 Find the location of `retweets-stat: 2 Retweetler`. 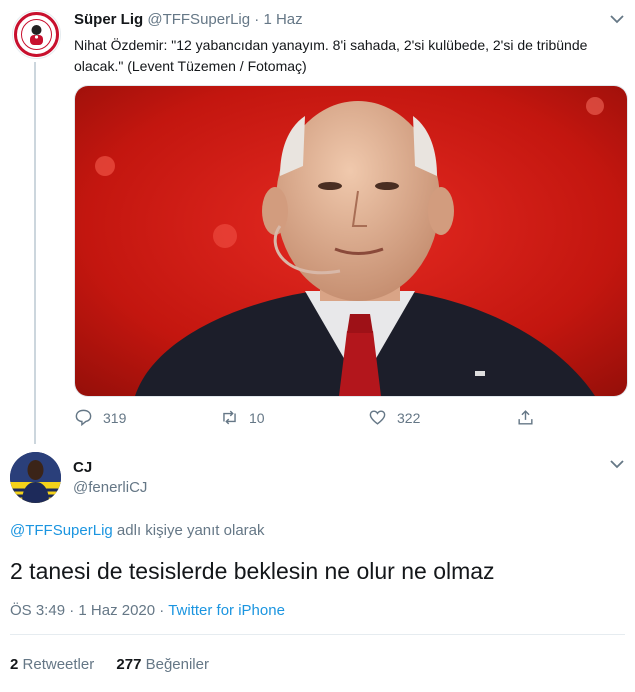

retweets-stat: 2 Retweetler is located at coordinates (54, 664).